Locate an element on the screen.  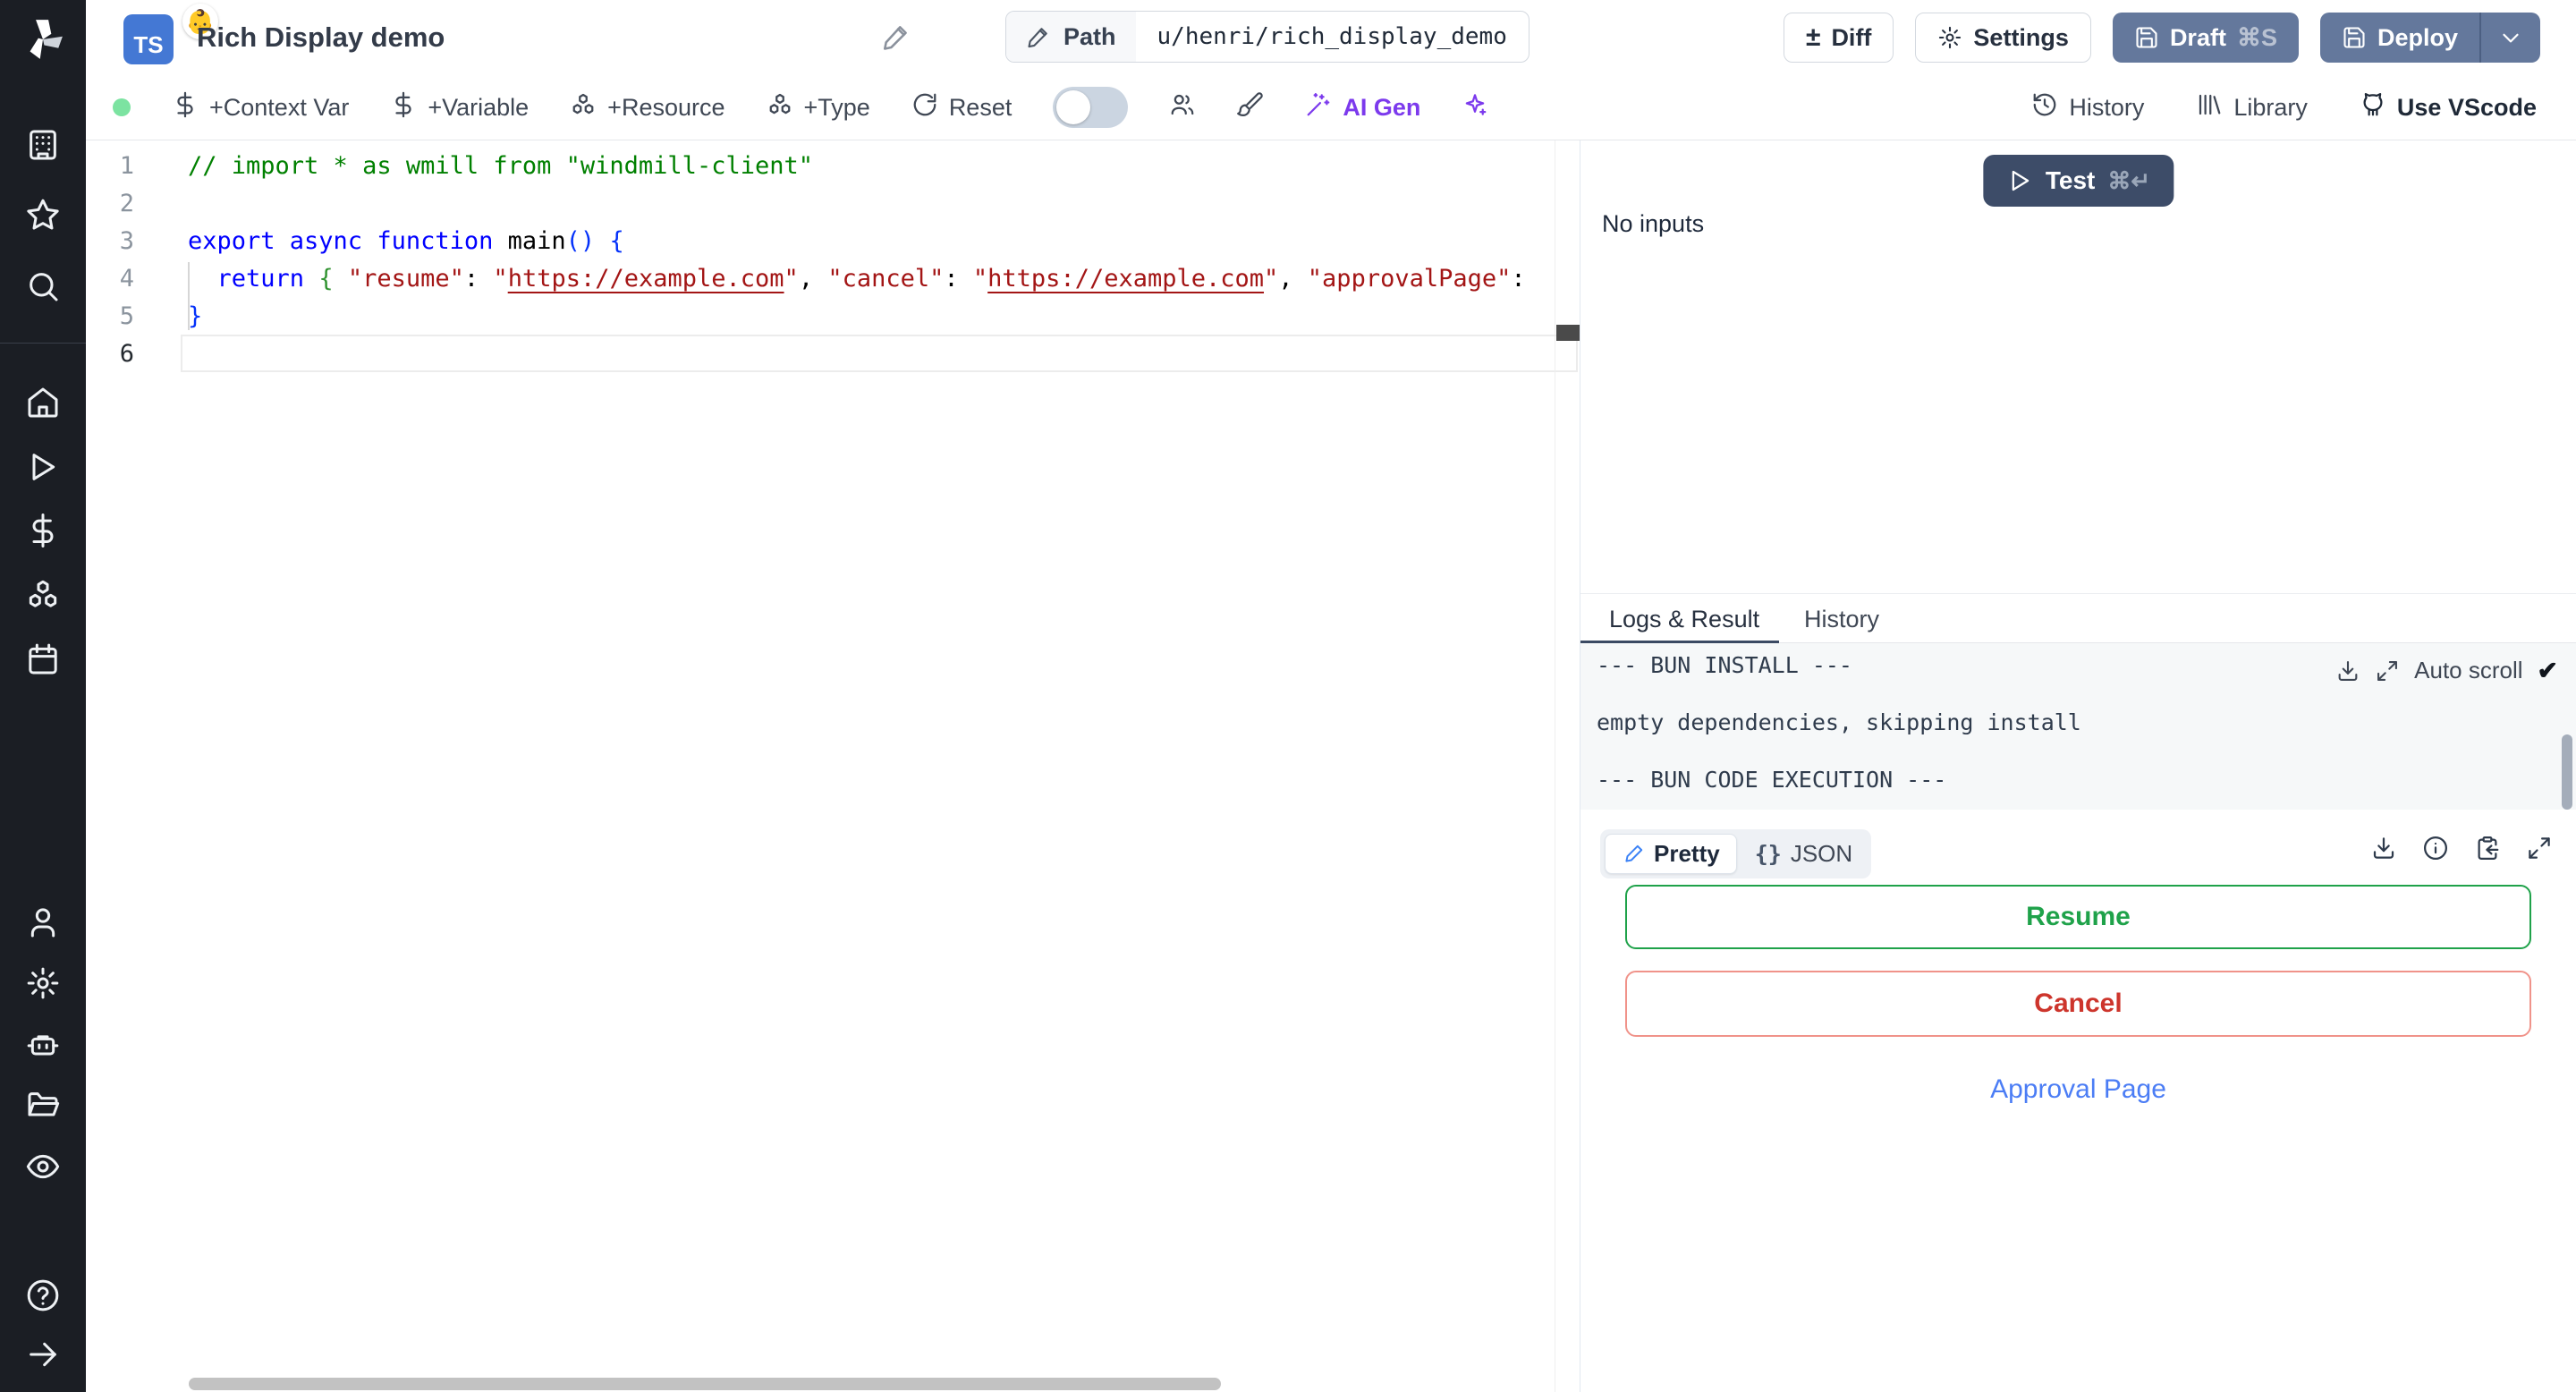
package-icon is located at coordinates (583, 107).